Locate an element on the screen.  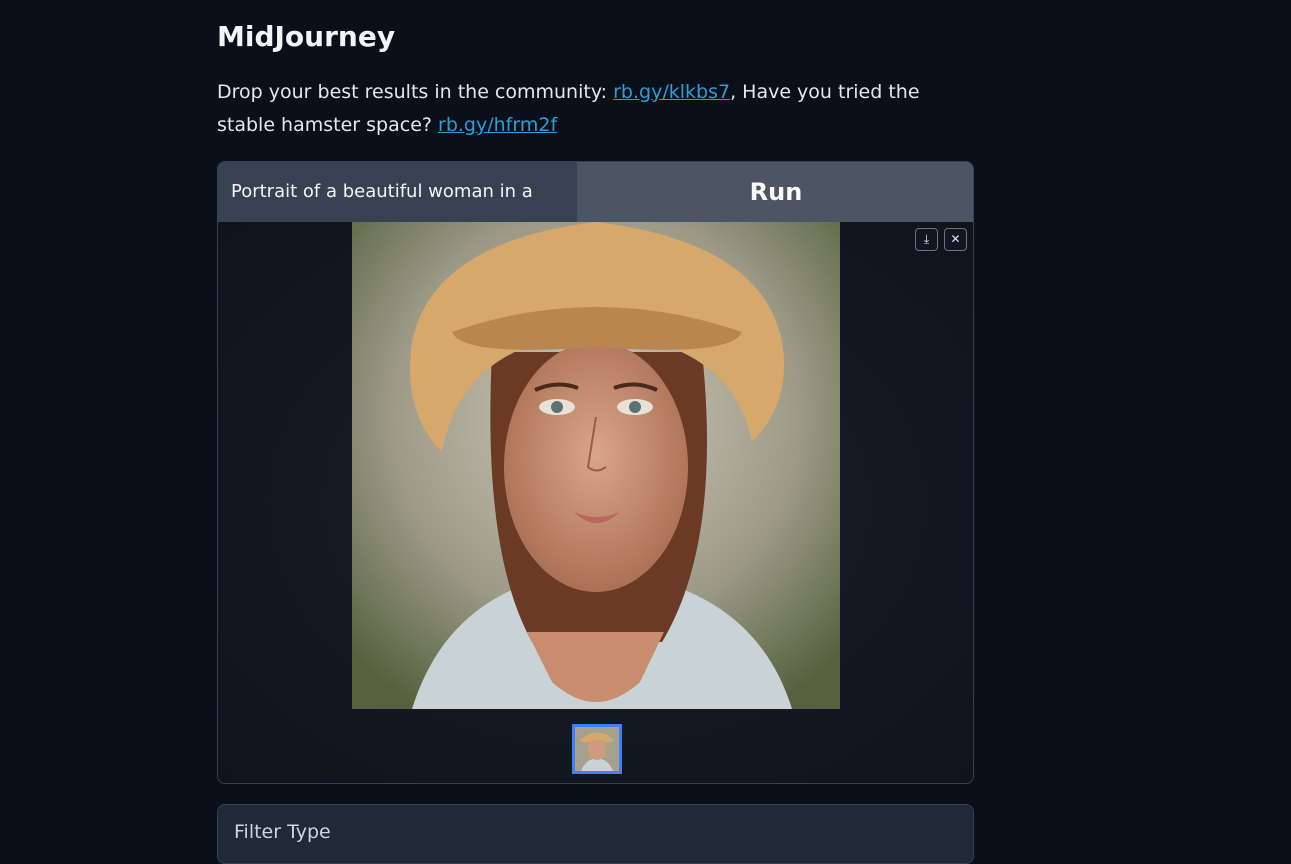
download-button: ⤓ is located at coordinates (926, 239).